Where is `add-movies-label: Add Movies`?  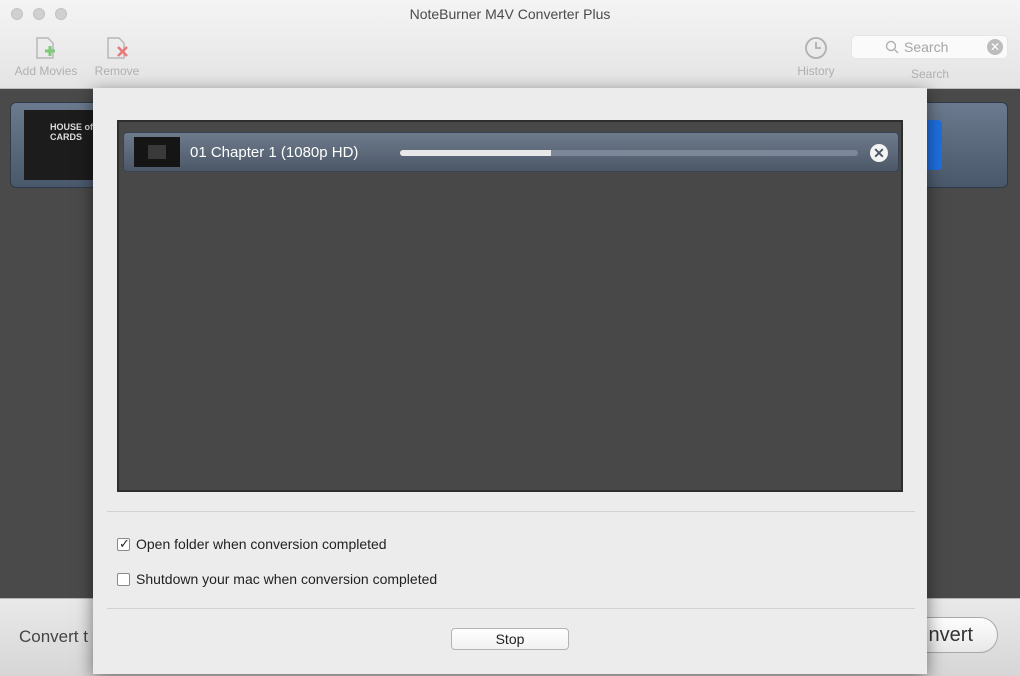 add-movies-label: Add Movies is located at coordinates (46, 71).